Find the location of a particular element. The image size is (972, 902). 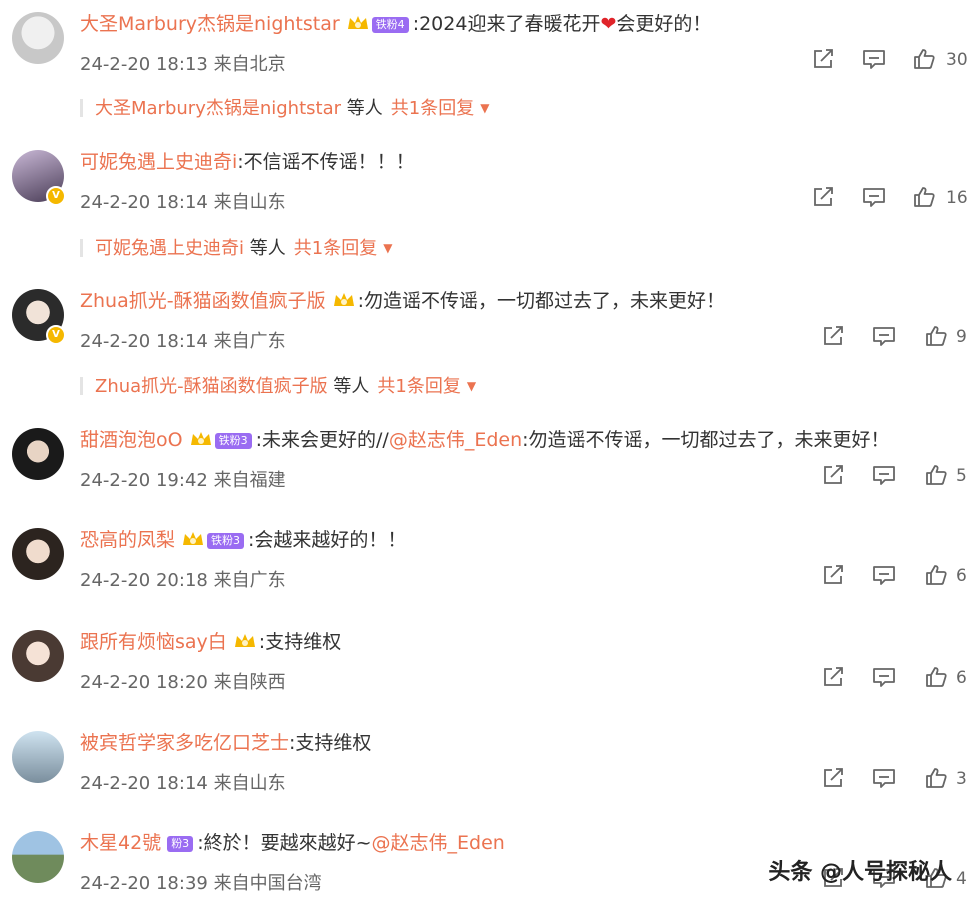

comment-actions: 5 is located at coordinates (483, 476).